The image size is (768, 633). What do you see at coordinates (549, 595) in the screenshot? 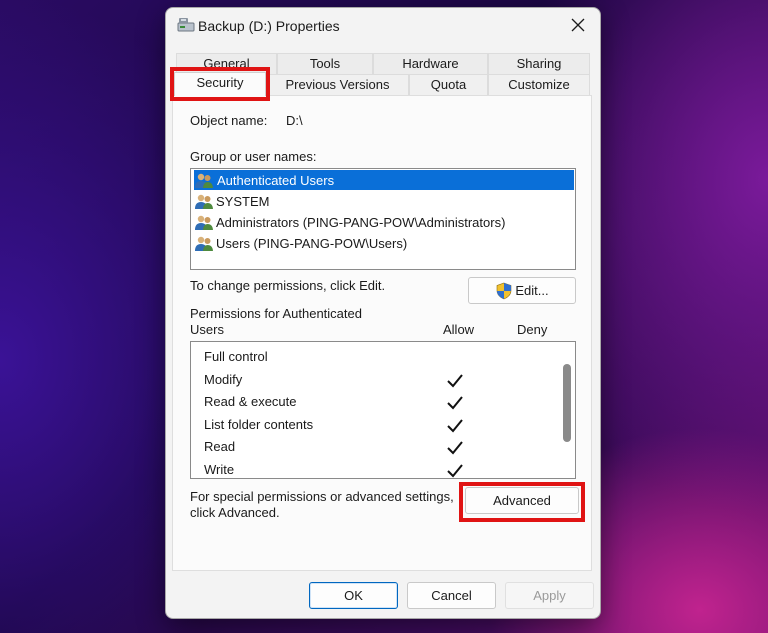
I see `apply-button: Apply` at bounding box center [549, 595].